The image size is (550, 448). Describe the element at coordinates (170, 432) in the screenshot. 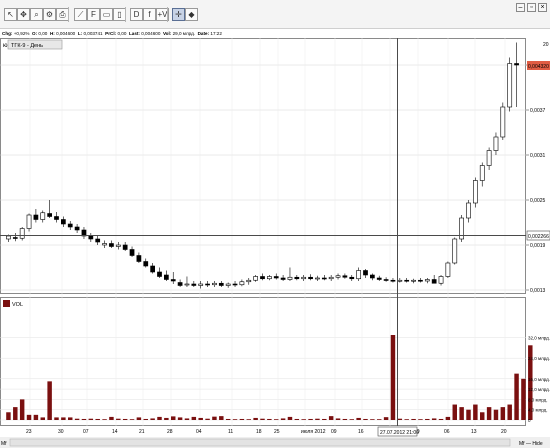

I see `date-tick-label: 28` at that location.